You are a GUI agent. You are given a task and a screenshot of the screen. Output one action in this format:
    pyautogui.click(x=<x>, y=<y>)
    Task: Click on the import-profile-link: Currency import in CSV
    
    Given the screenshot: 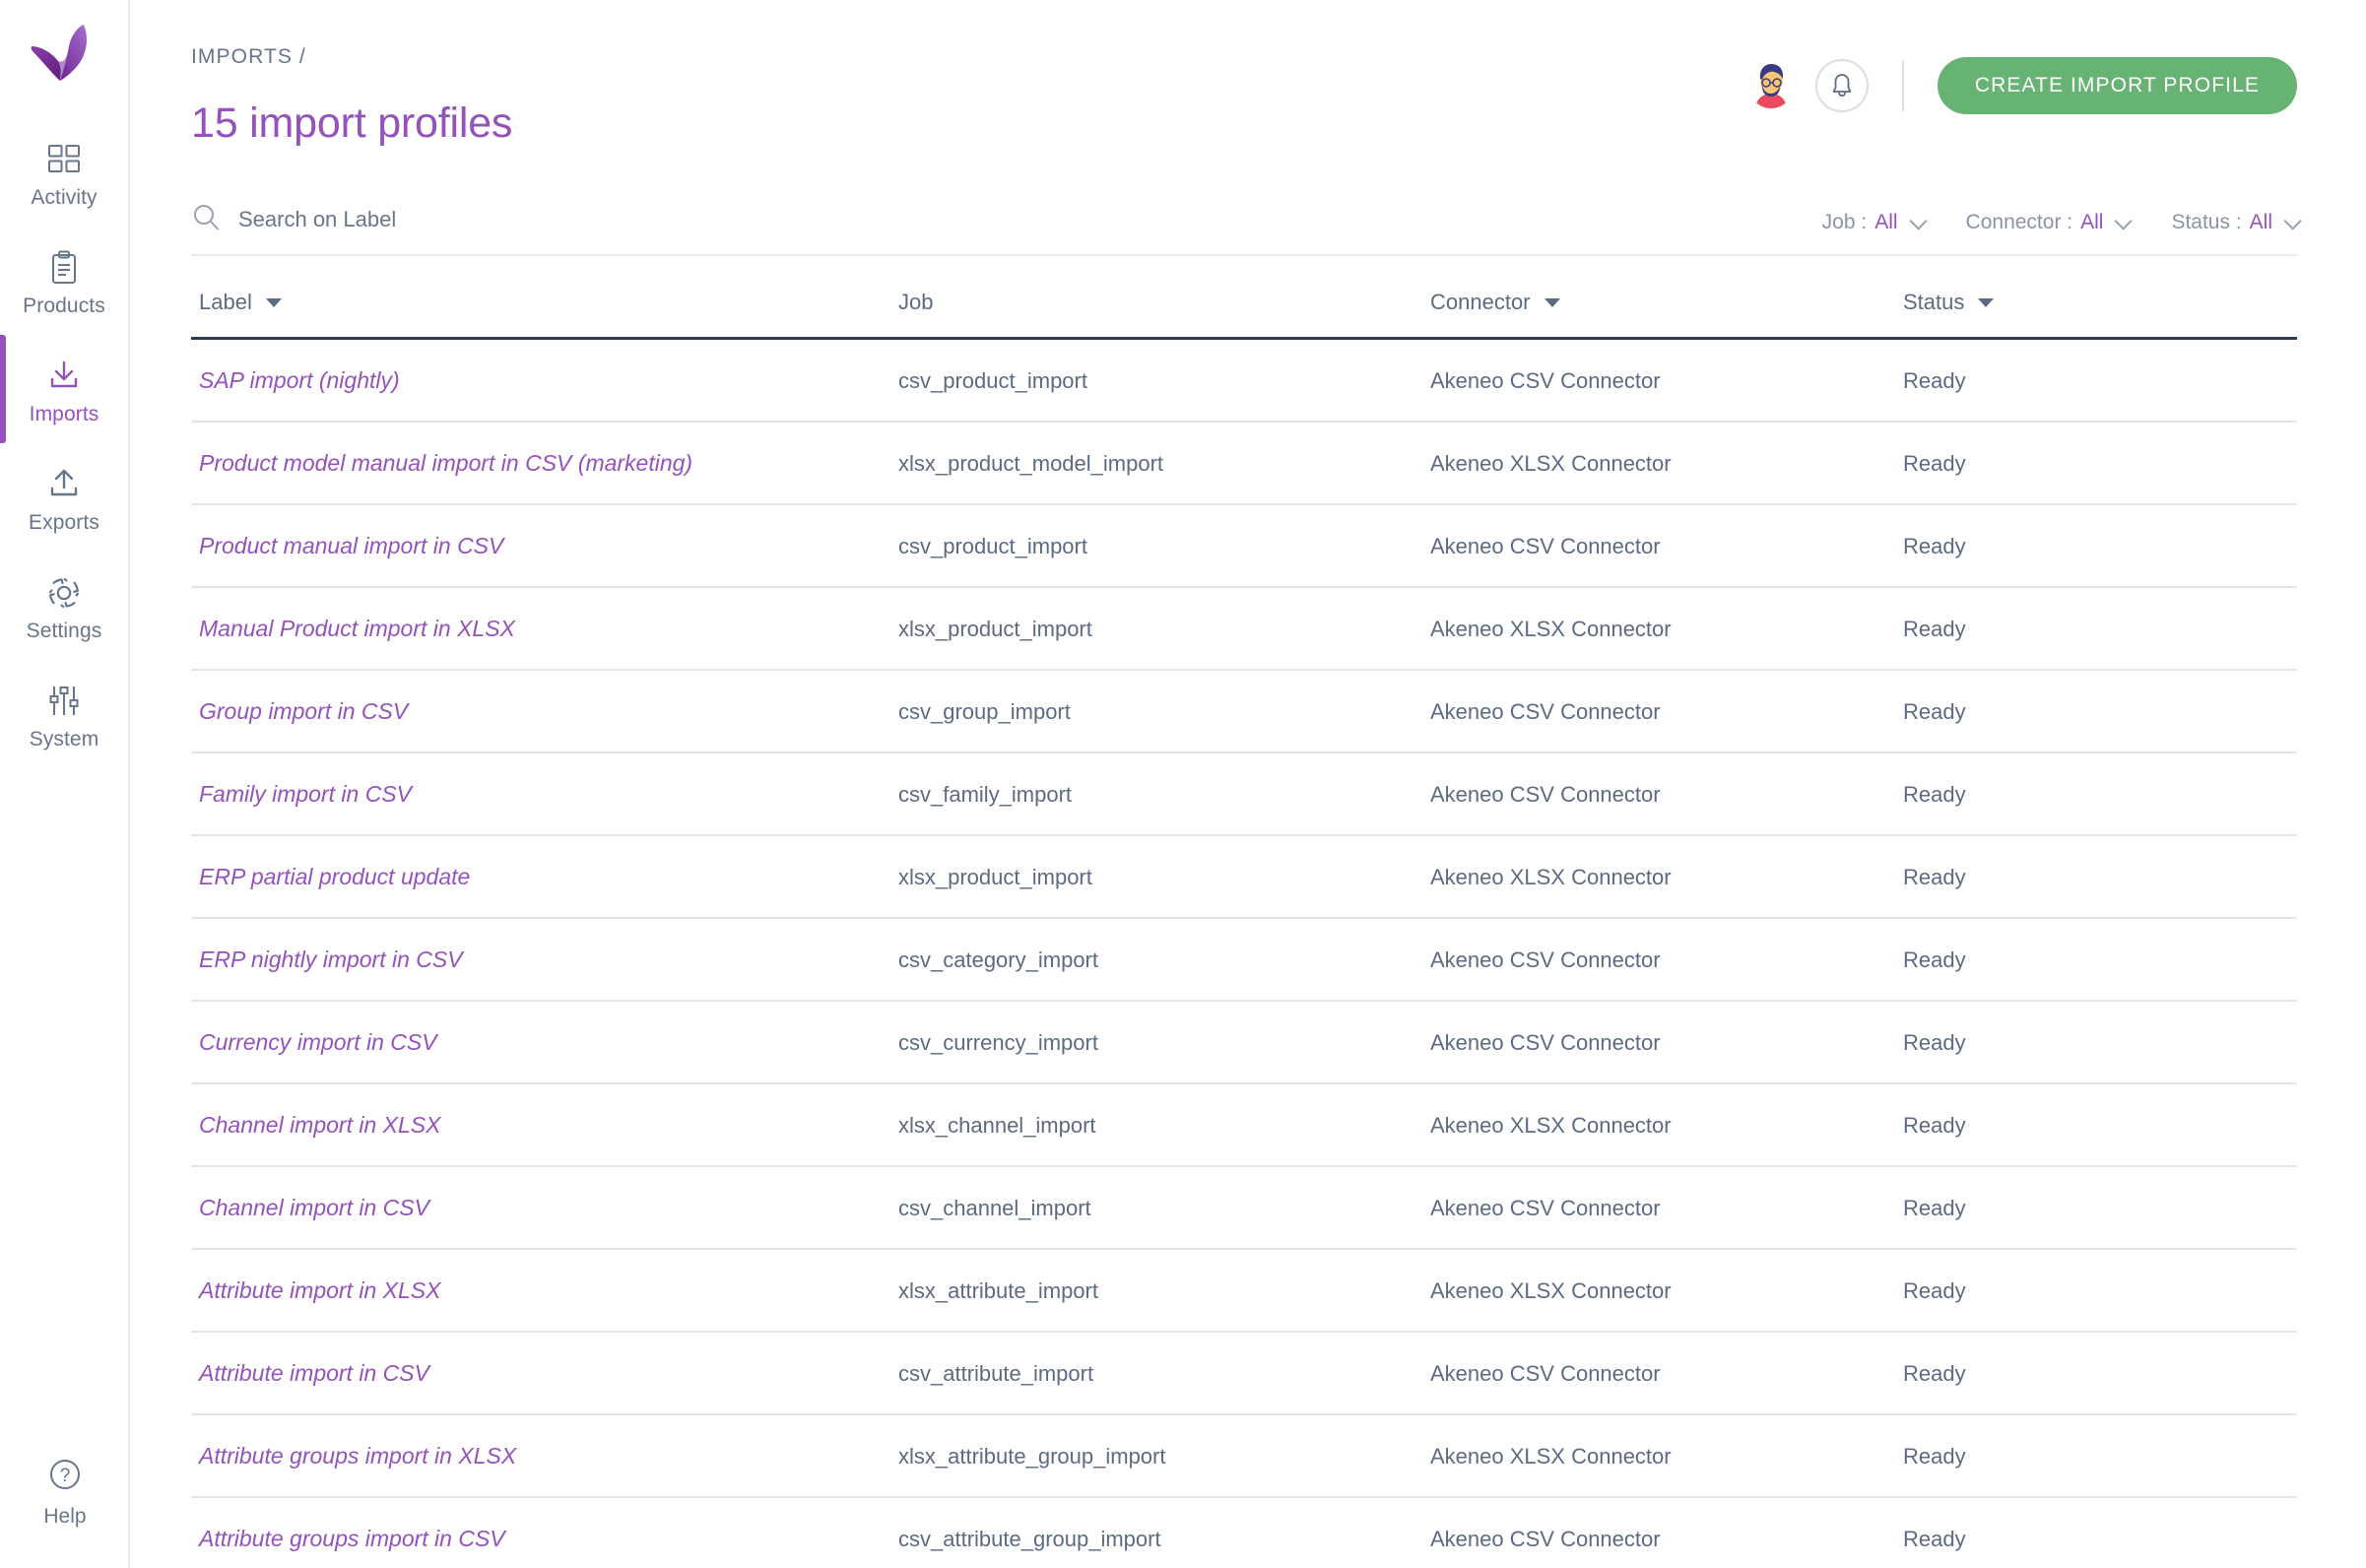 What is the action you would take?
    pyautogui.click(x=318, y=1042)
    